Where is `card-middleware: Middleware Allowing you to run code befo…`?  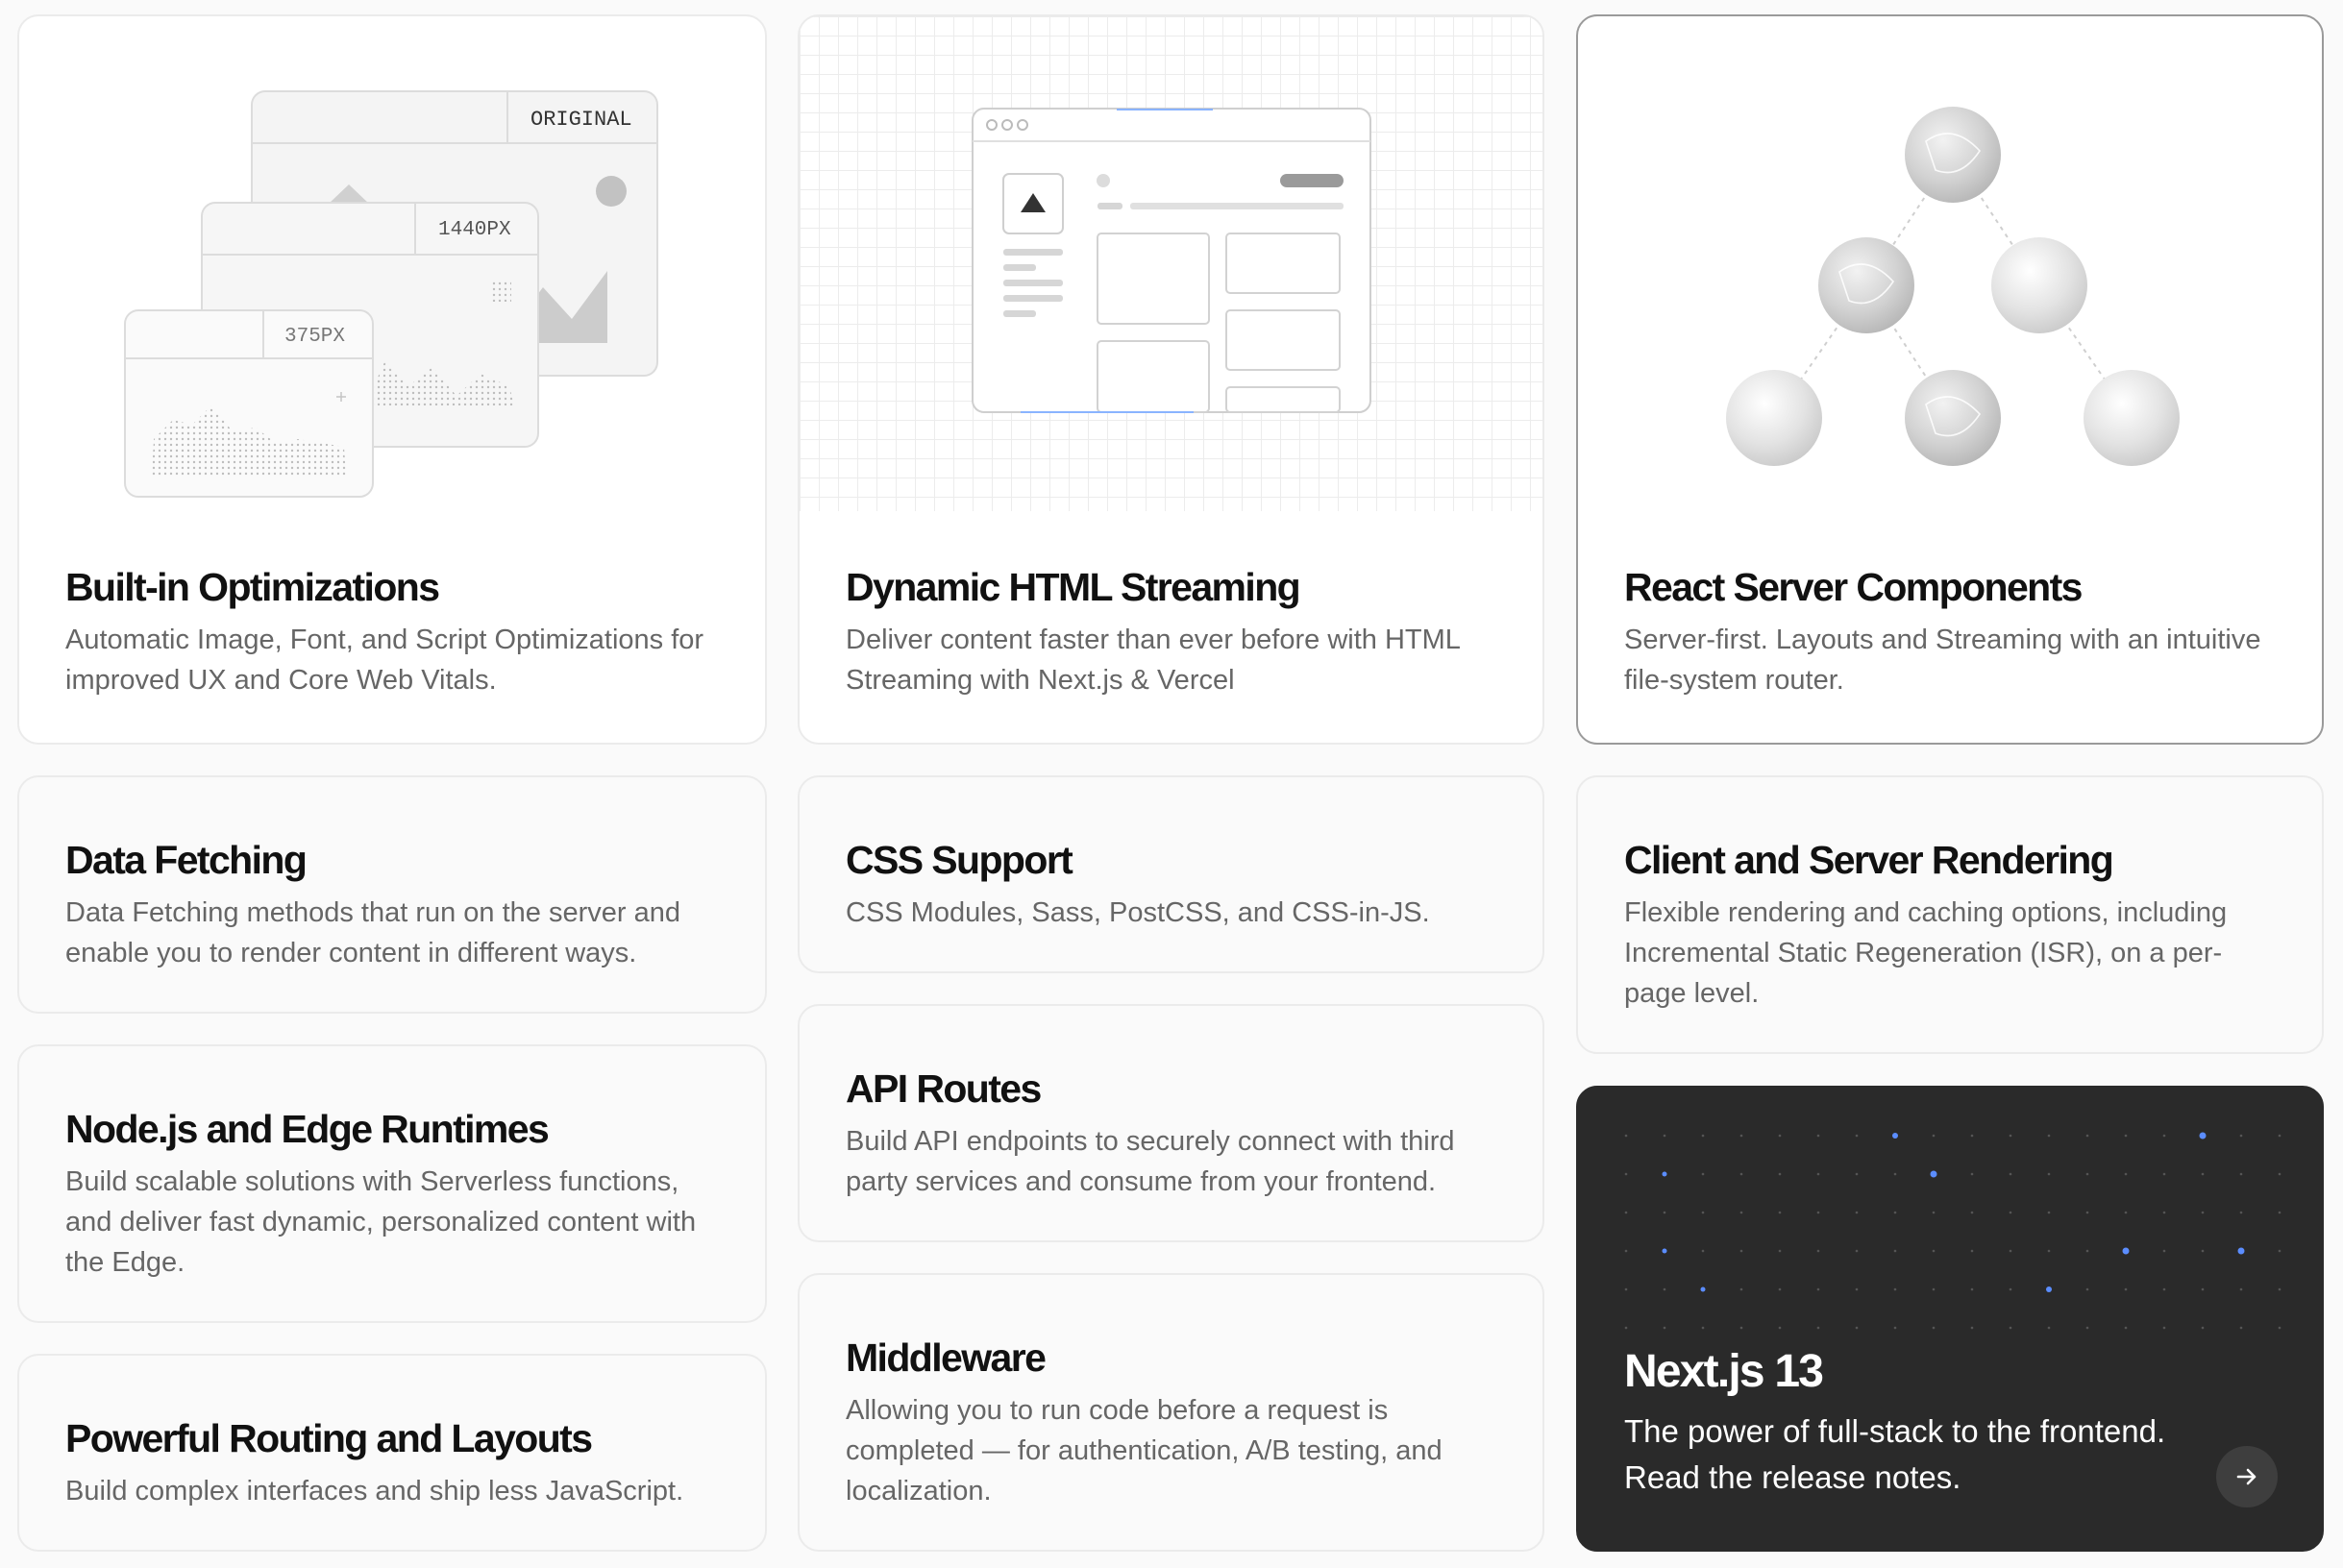 card-middleware: Middleware Allowing you to run code befo… is located at coordinates (1171, 1413).